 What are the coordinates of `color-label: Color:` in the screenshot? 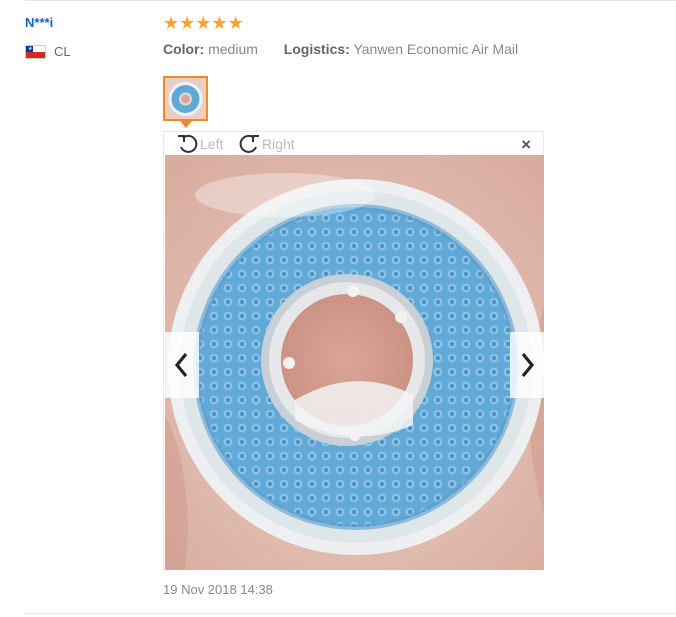 It's located at (184, 49).